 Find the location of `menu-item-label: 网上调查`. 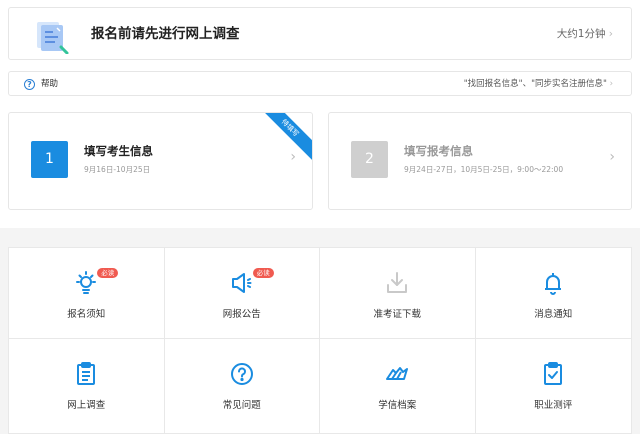

menu-item-label: 网上调查 is located at coordinates (86, 405).